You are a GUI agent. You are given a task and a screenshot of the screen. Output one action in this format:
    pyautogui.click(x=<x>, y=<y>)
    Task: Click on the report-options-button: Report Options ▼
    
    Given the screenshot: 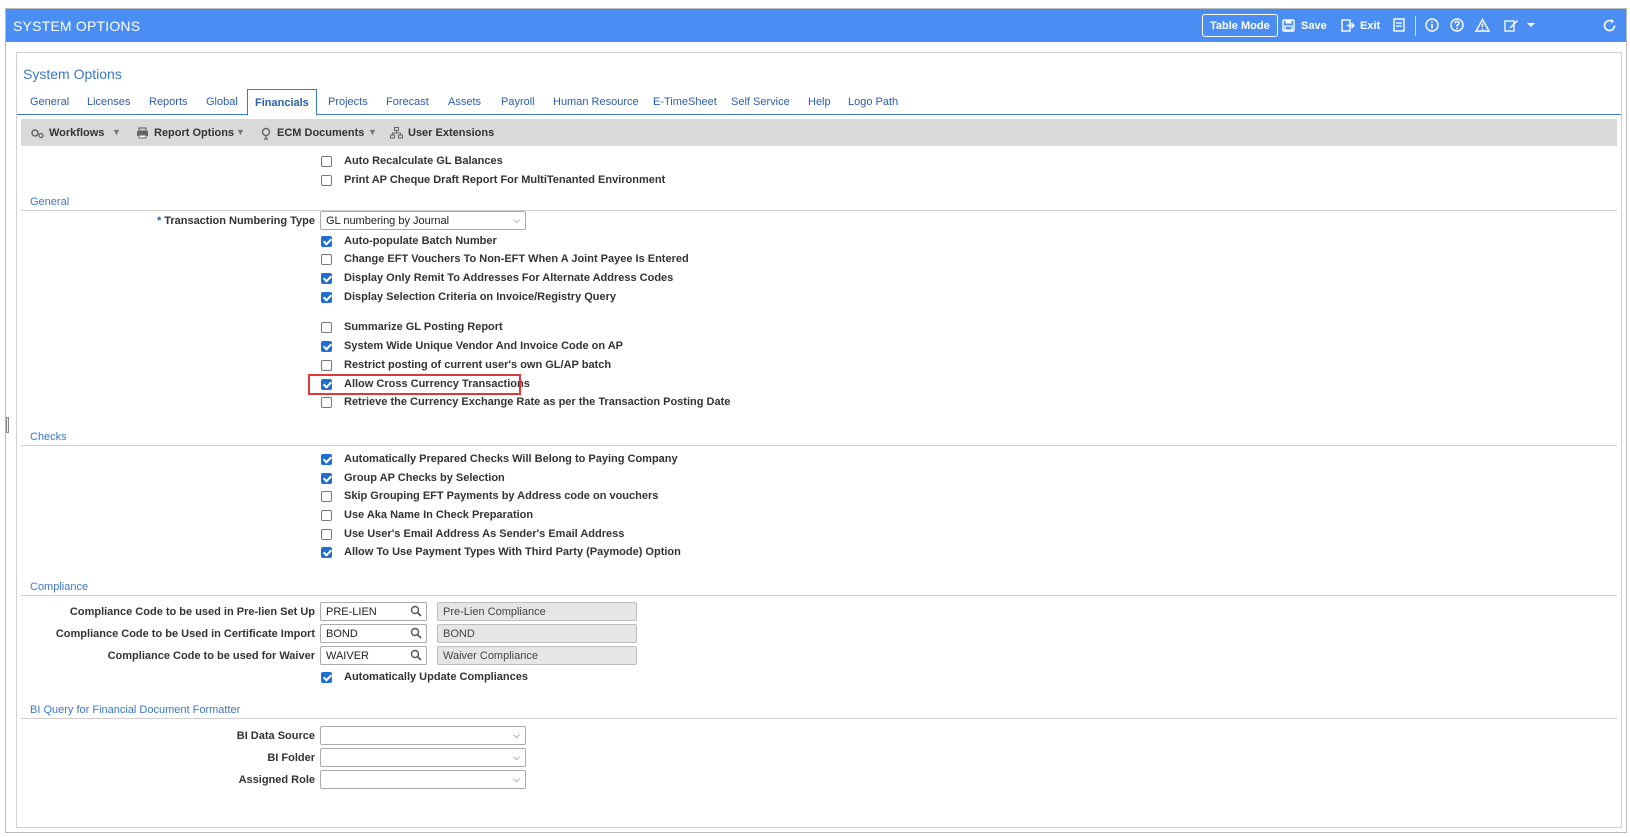 What is the action you would take?
    pyautogui.click(x=190, y=133)
    